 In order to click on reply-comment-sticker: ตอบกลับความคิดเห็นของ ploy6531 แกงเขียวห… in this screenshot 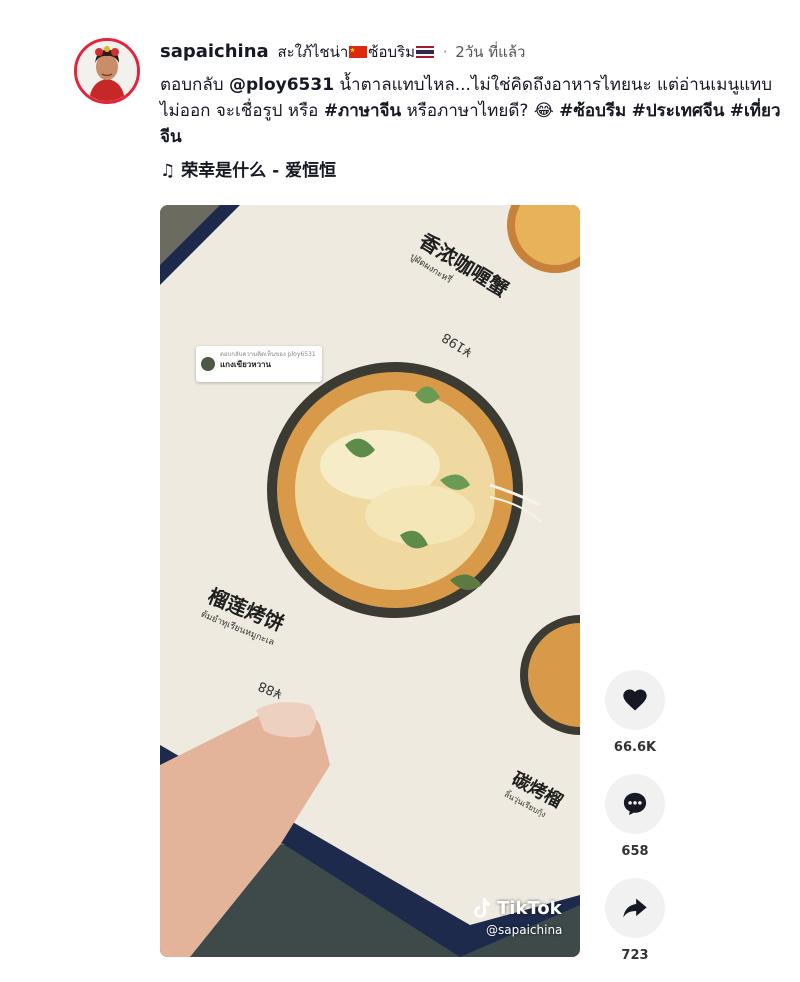, I will do `click(259, 364)`.